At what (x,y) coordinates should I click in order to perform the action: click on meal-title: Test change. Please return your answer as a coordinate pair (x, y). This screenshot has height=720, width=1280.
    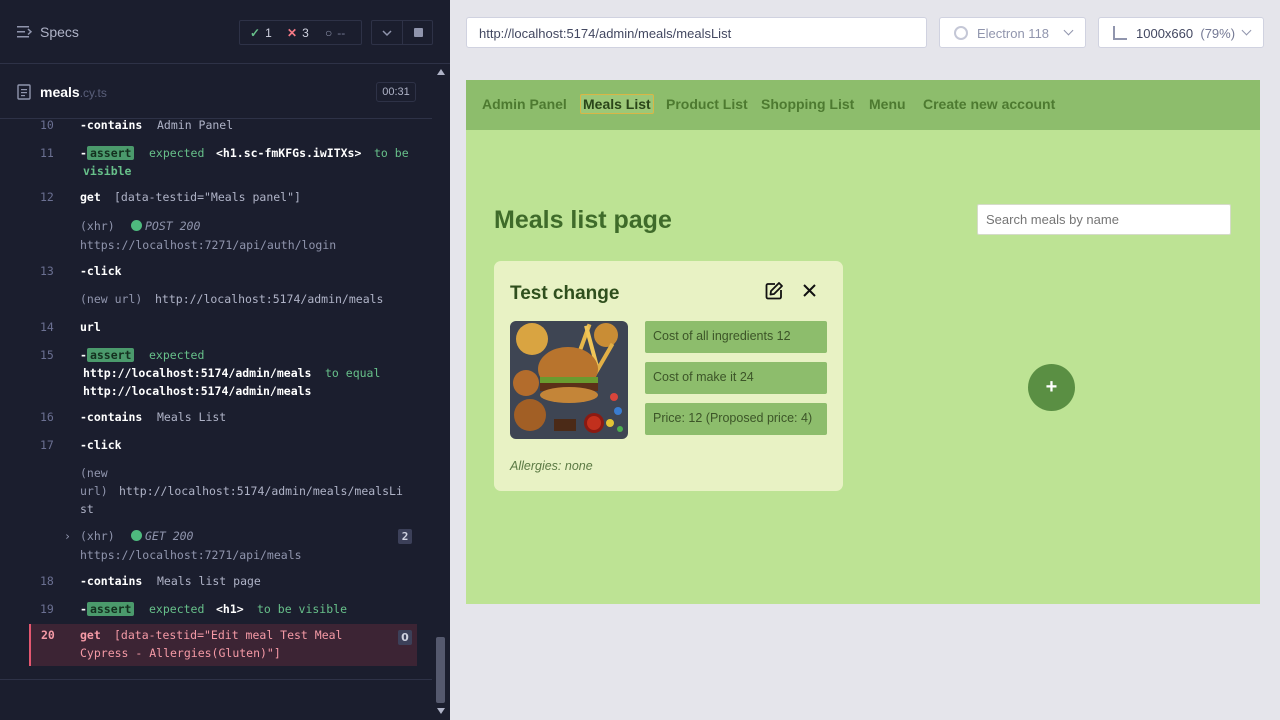
    Looking at the image, I should click on (565, 293).